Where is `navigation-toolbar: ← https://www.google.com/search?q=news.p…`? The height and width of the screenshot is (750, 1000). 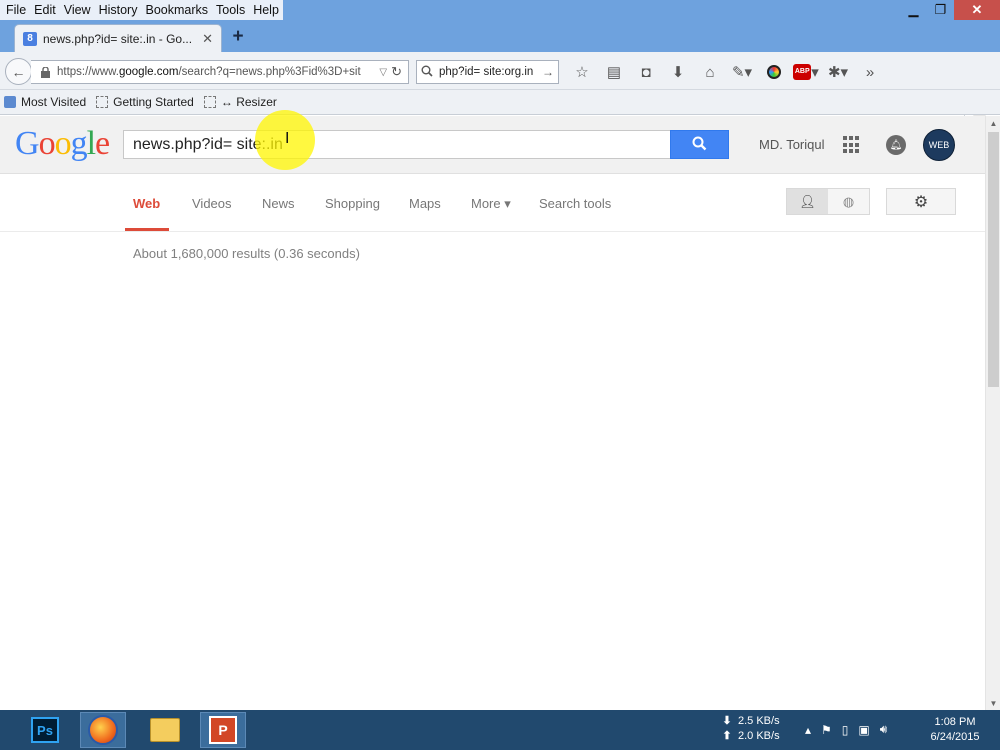 navigation-toolbar: ← https://www.google.com/search?q=news.p… is located at coordinates (500, 93).